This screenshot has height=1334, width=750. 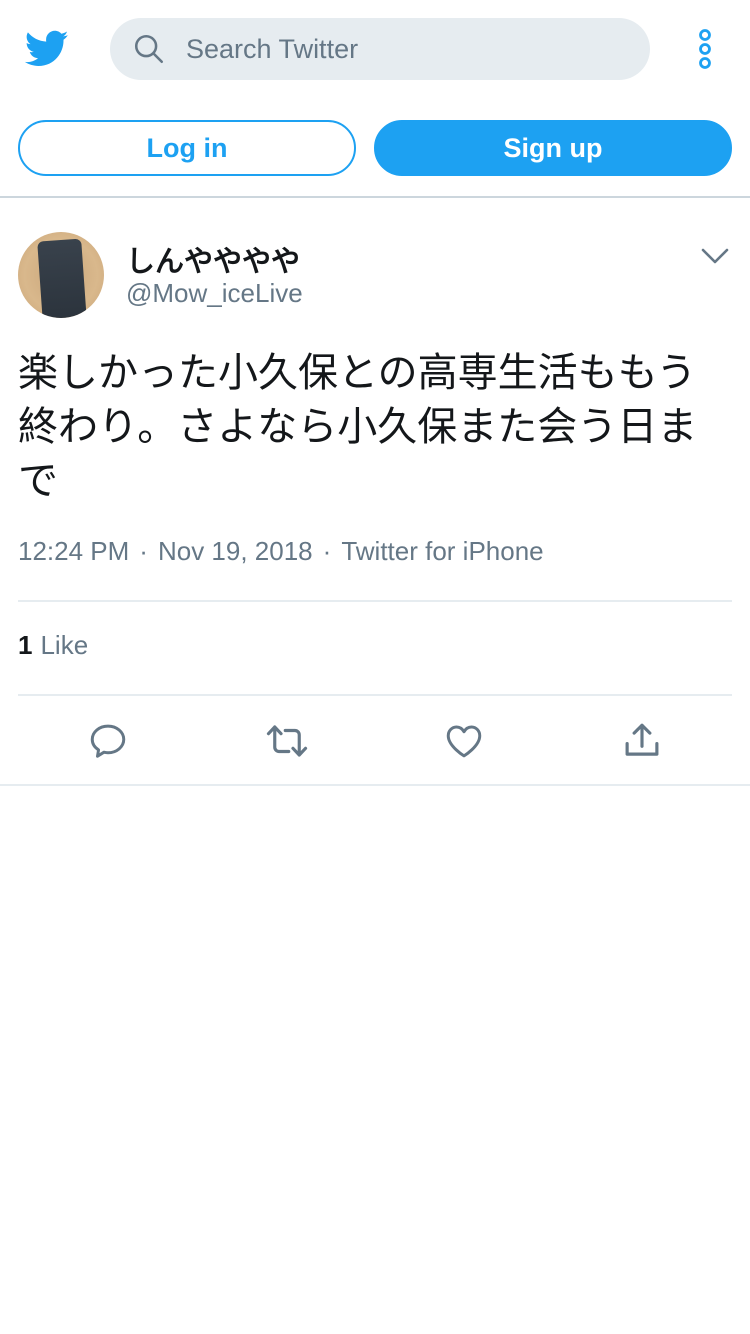 What do you see at coordinates (64, 645) in the screenshot?
I see `like-label: Like` at bounding box center [64, 645].